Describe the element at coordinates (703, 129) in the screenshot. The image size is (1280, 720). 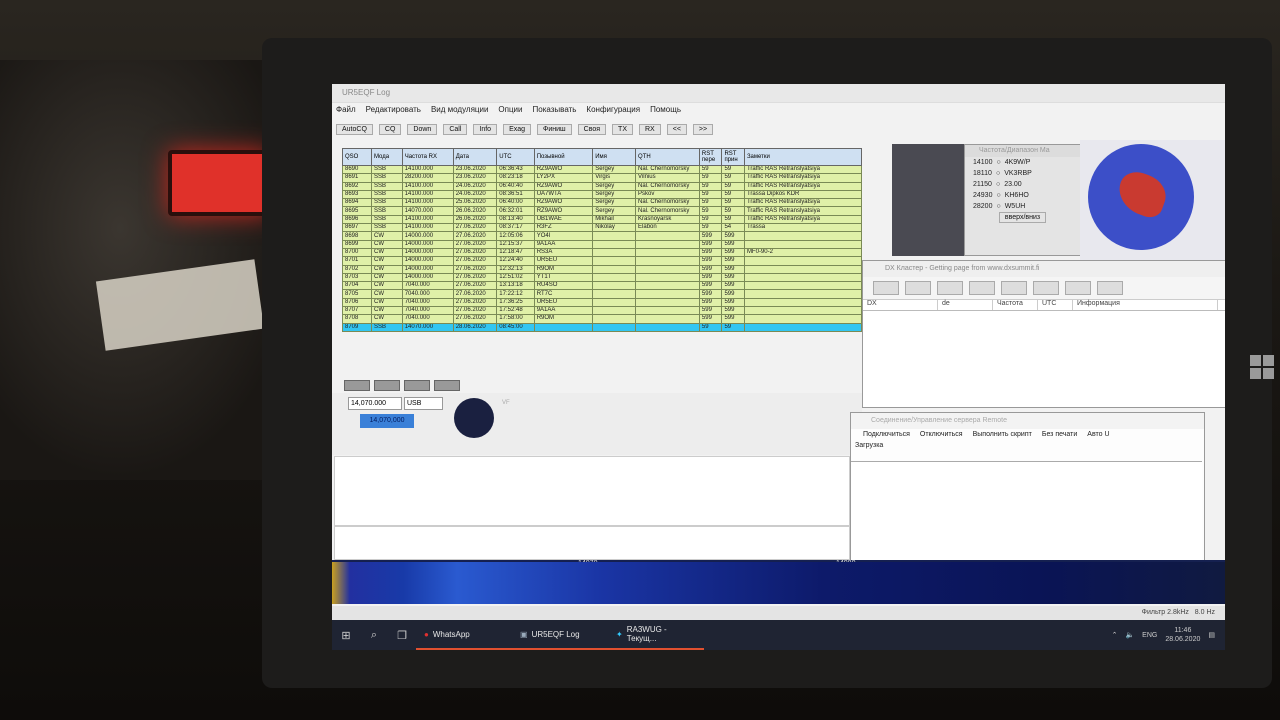
I see `toolbar-button: >>` at that location.